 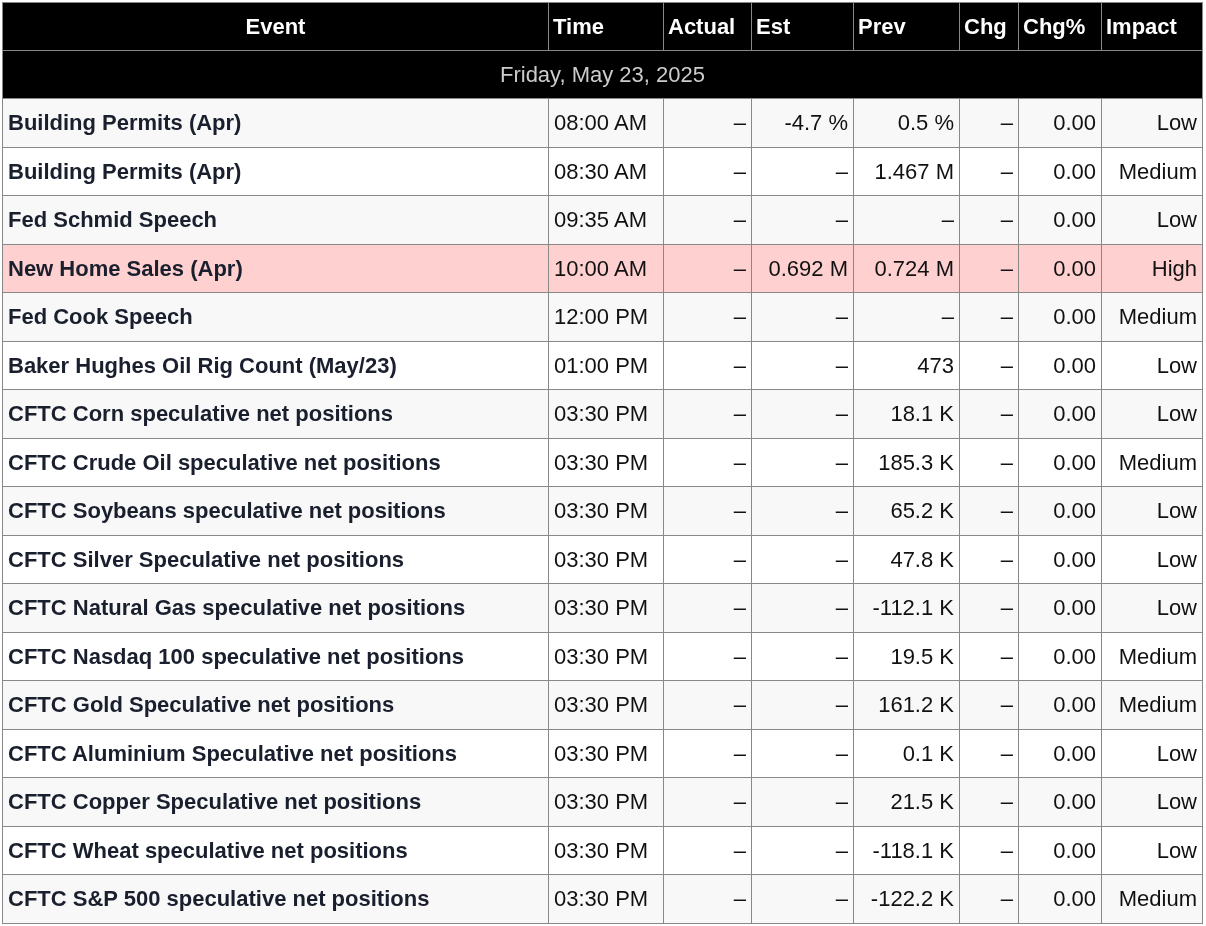 What do you see at coordinates (906, 559) in the screenshot?
I see `table-cell: 47.8 K` at bounding box center [906, 559].